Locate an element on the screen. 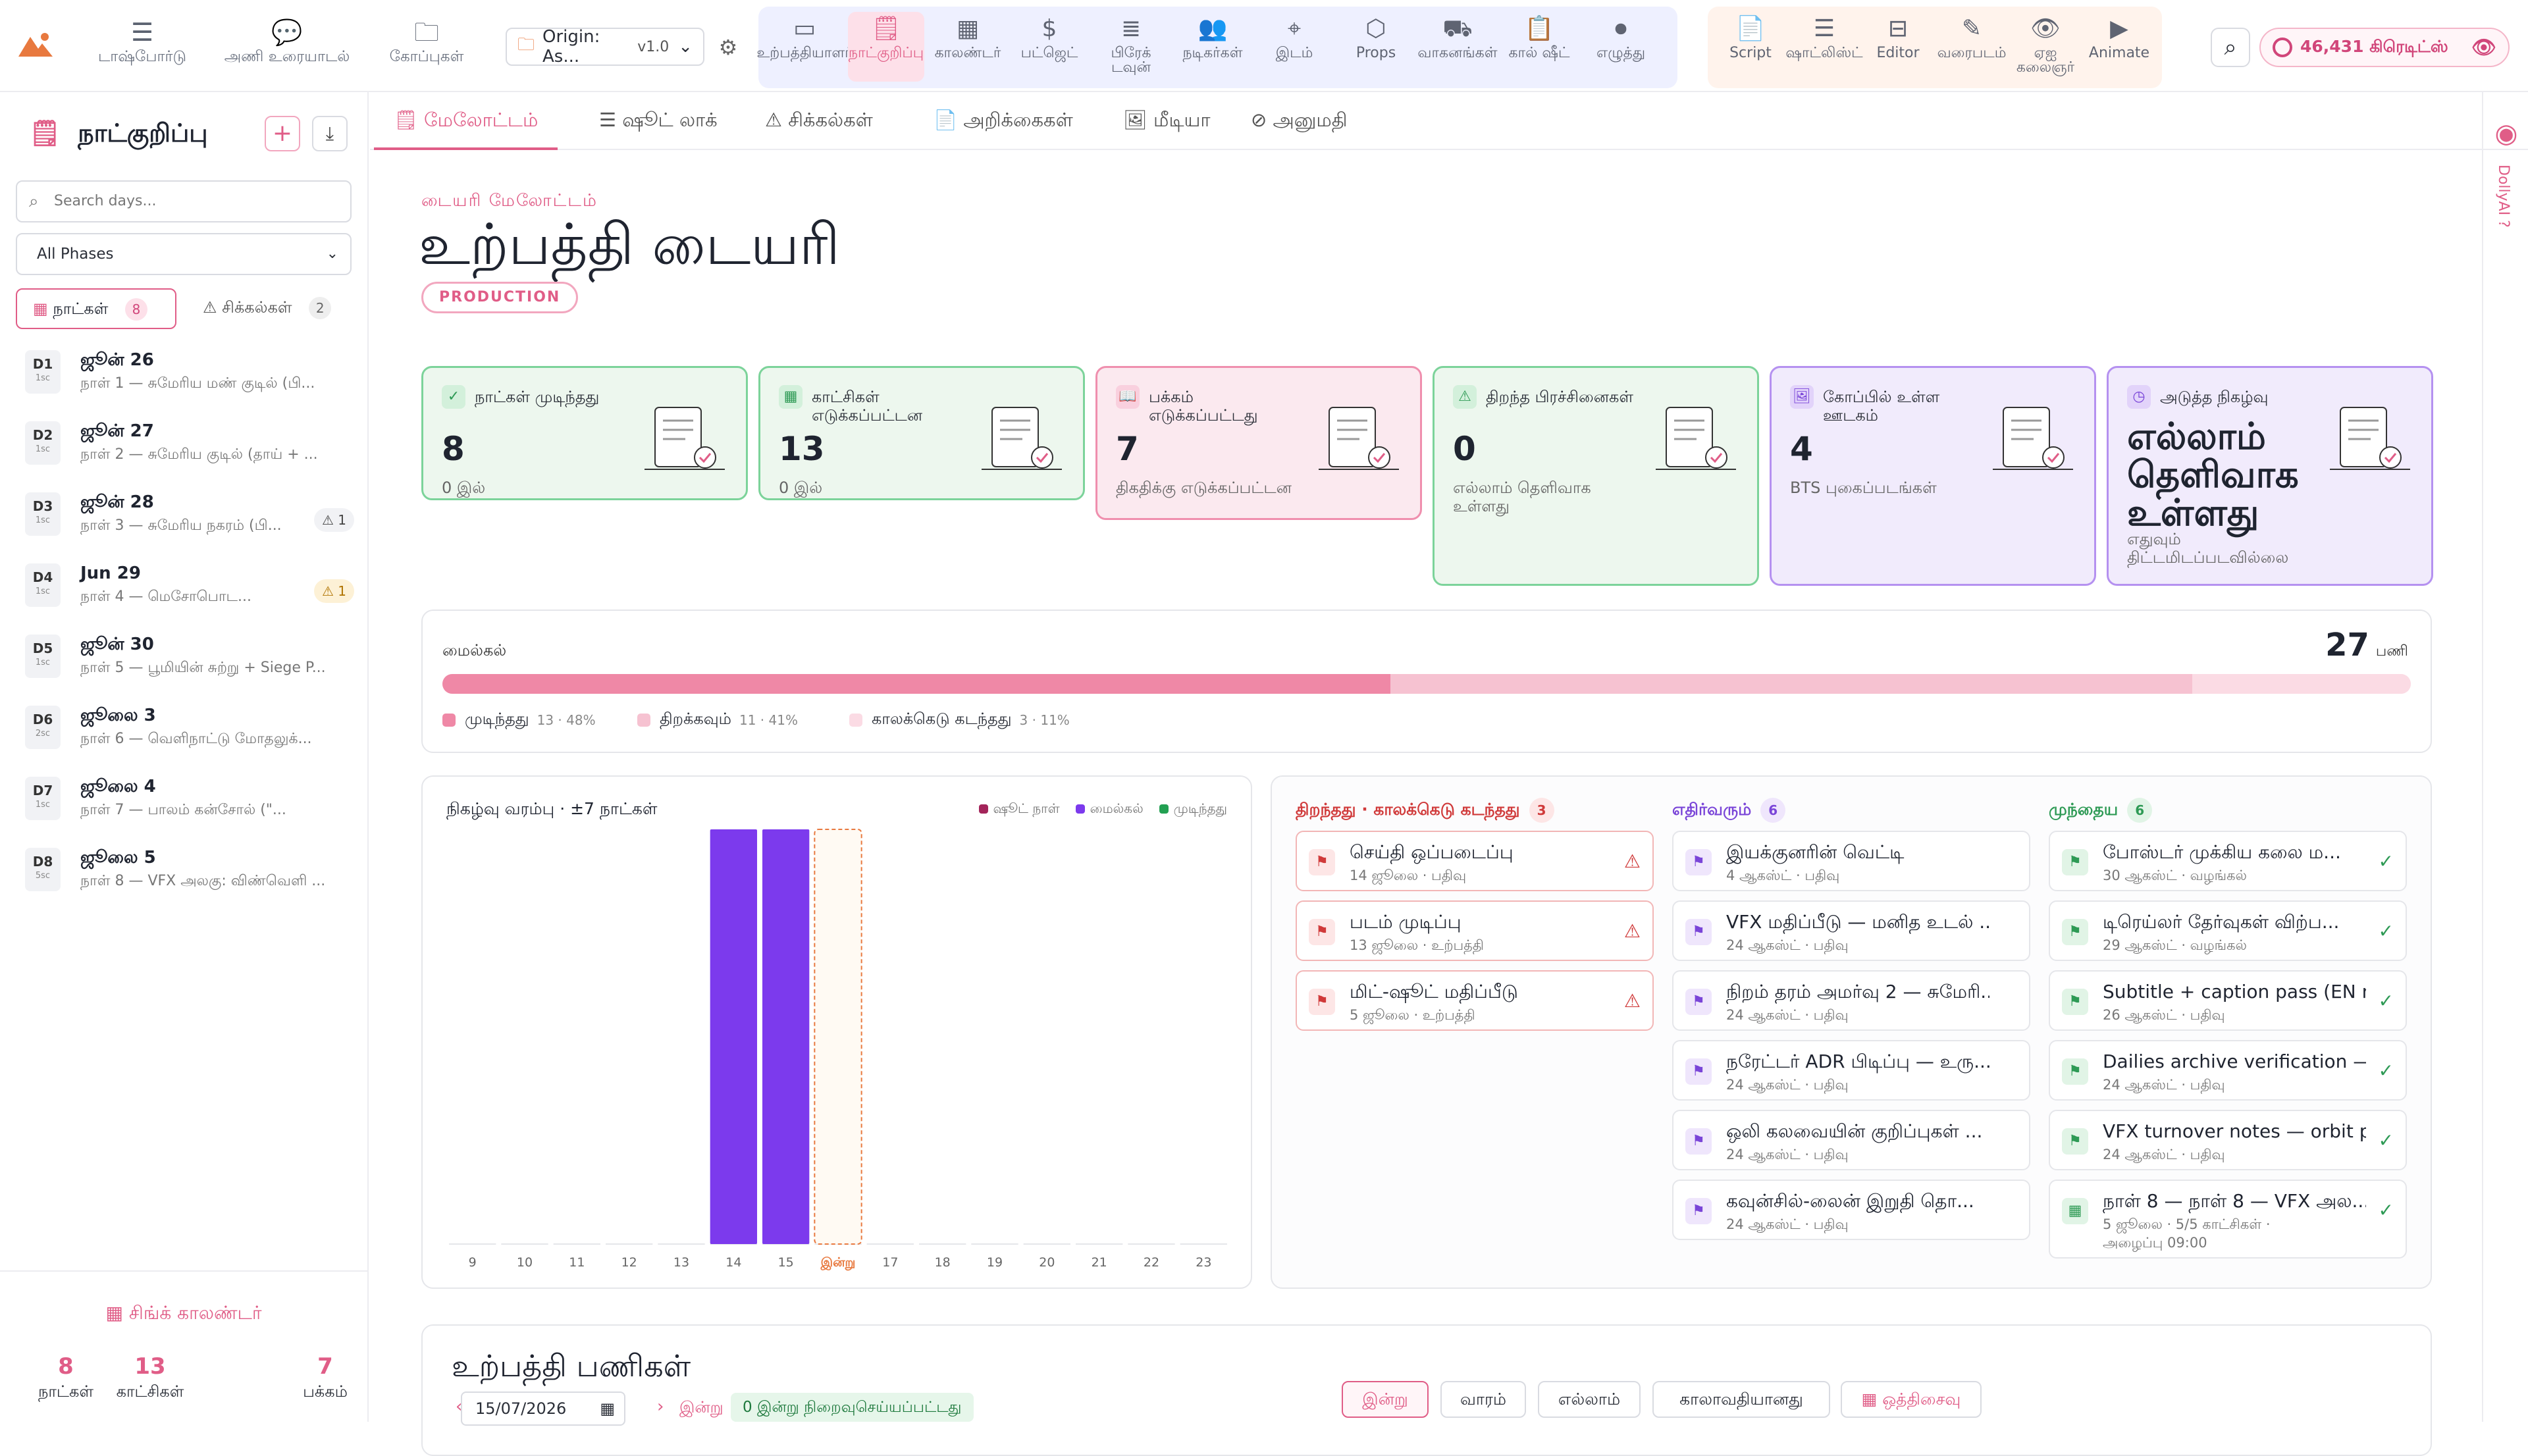  tab-document: 🗒 மேலோட்டம் is located at coordinates (466, 127).